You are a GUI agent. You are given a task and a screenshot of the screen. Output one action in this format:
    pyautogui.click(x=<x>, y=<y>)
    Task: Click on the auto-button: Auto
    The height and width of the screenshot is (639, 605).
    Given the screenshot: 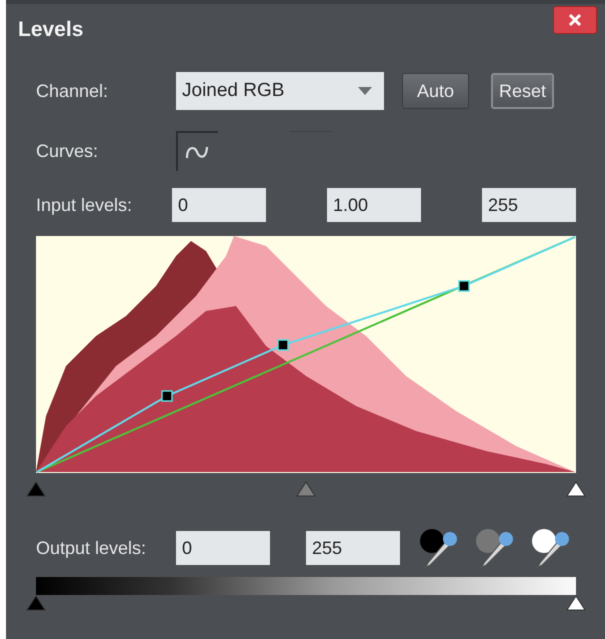 What is the action you would take?
    pyautogui.click(x=436, y=91)
    